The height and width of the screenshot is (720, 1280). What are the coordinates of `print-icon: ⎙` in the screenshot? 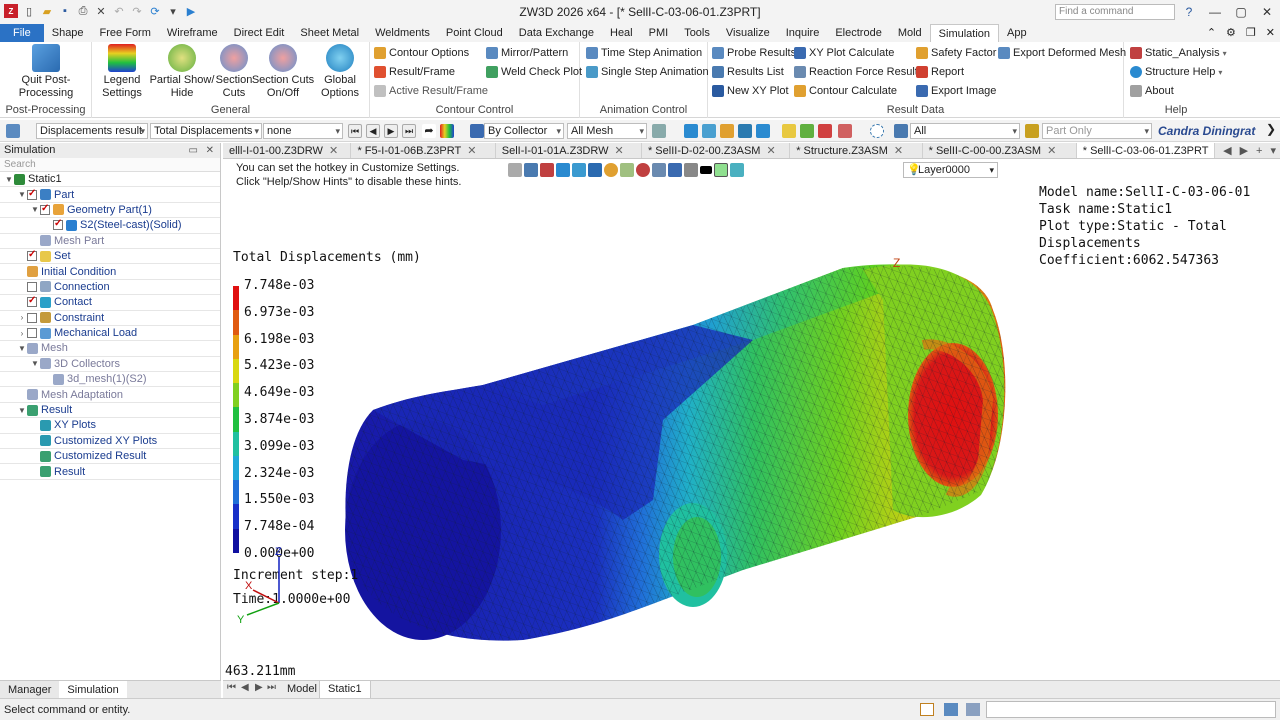 It's located at (83, 11).